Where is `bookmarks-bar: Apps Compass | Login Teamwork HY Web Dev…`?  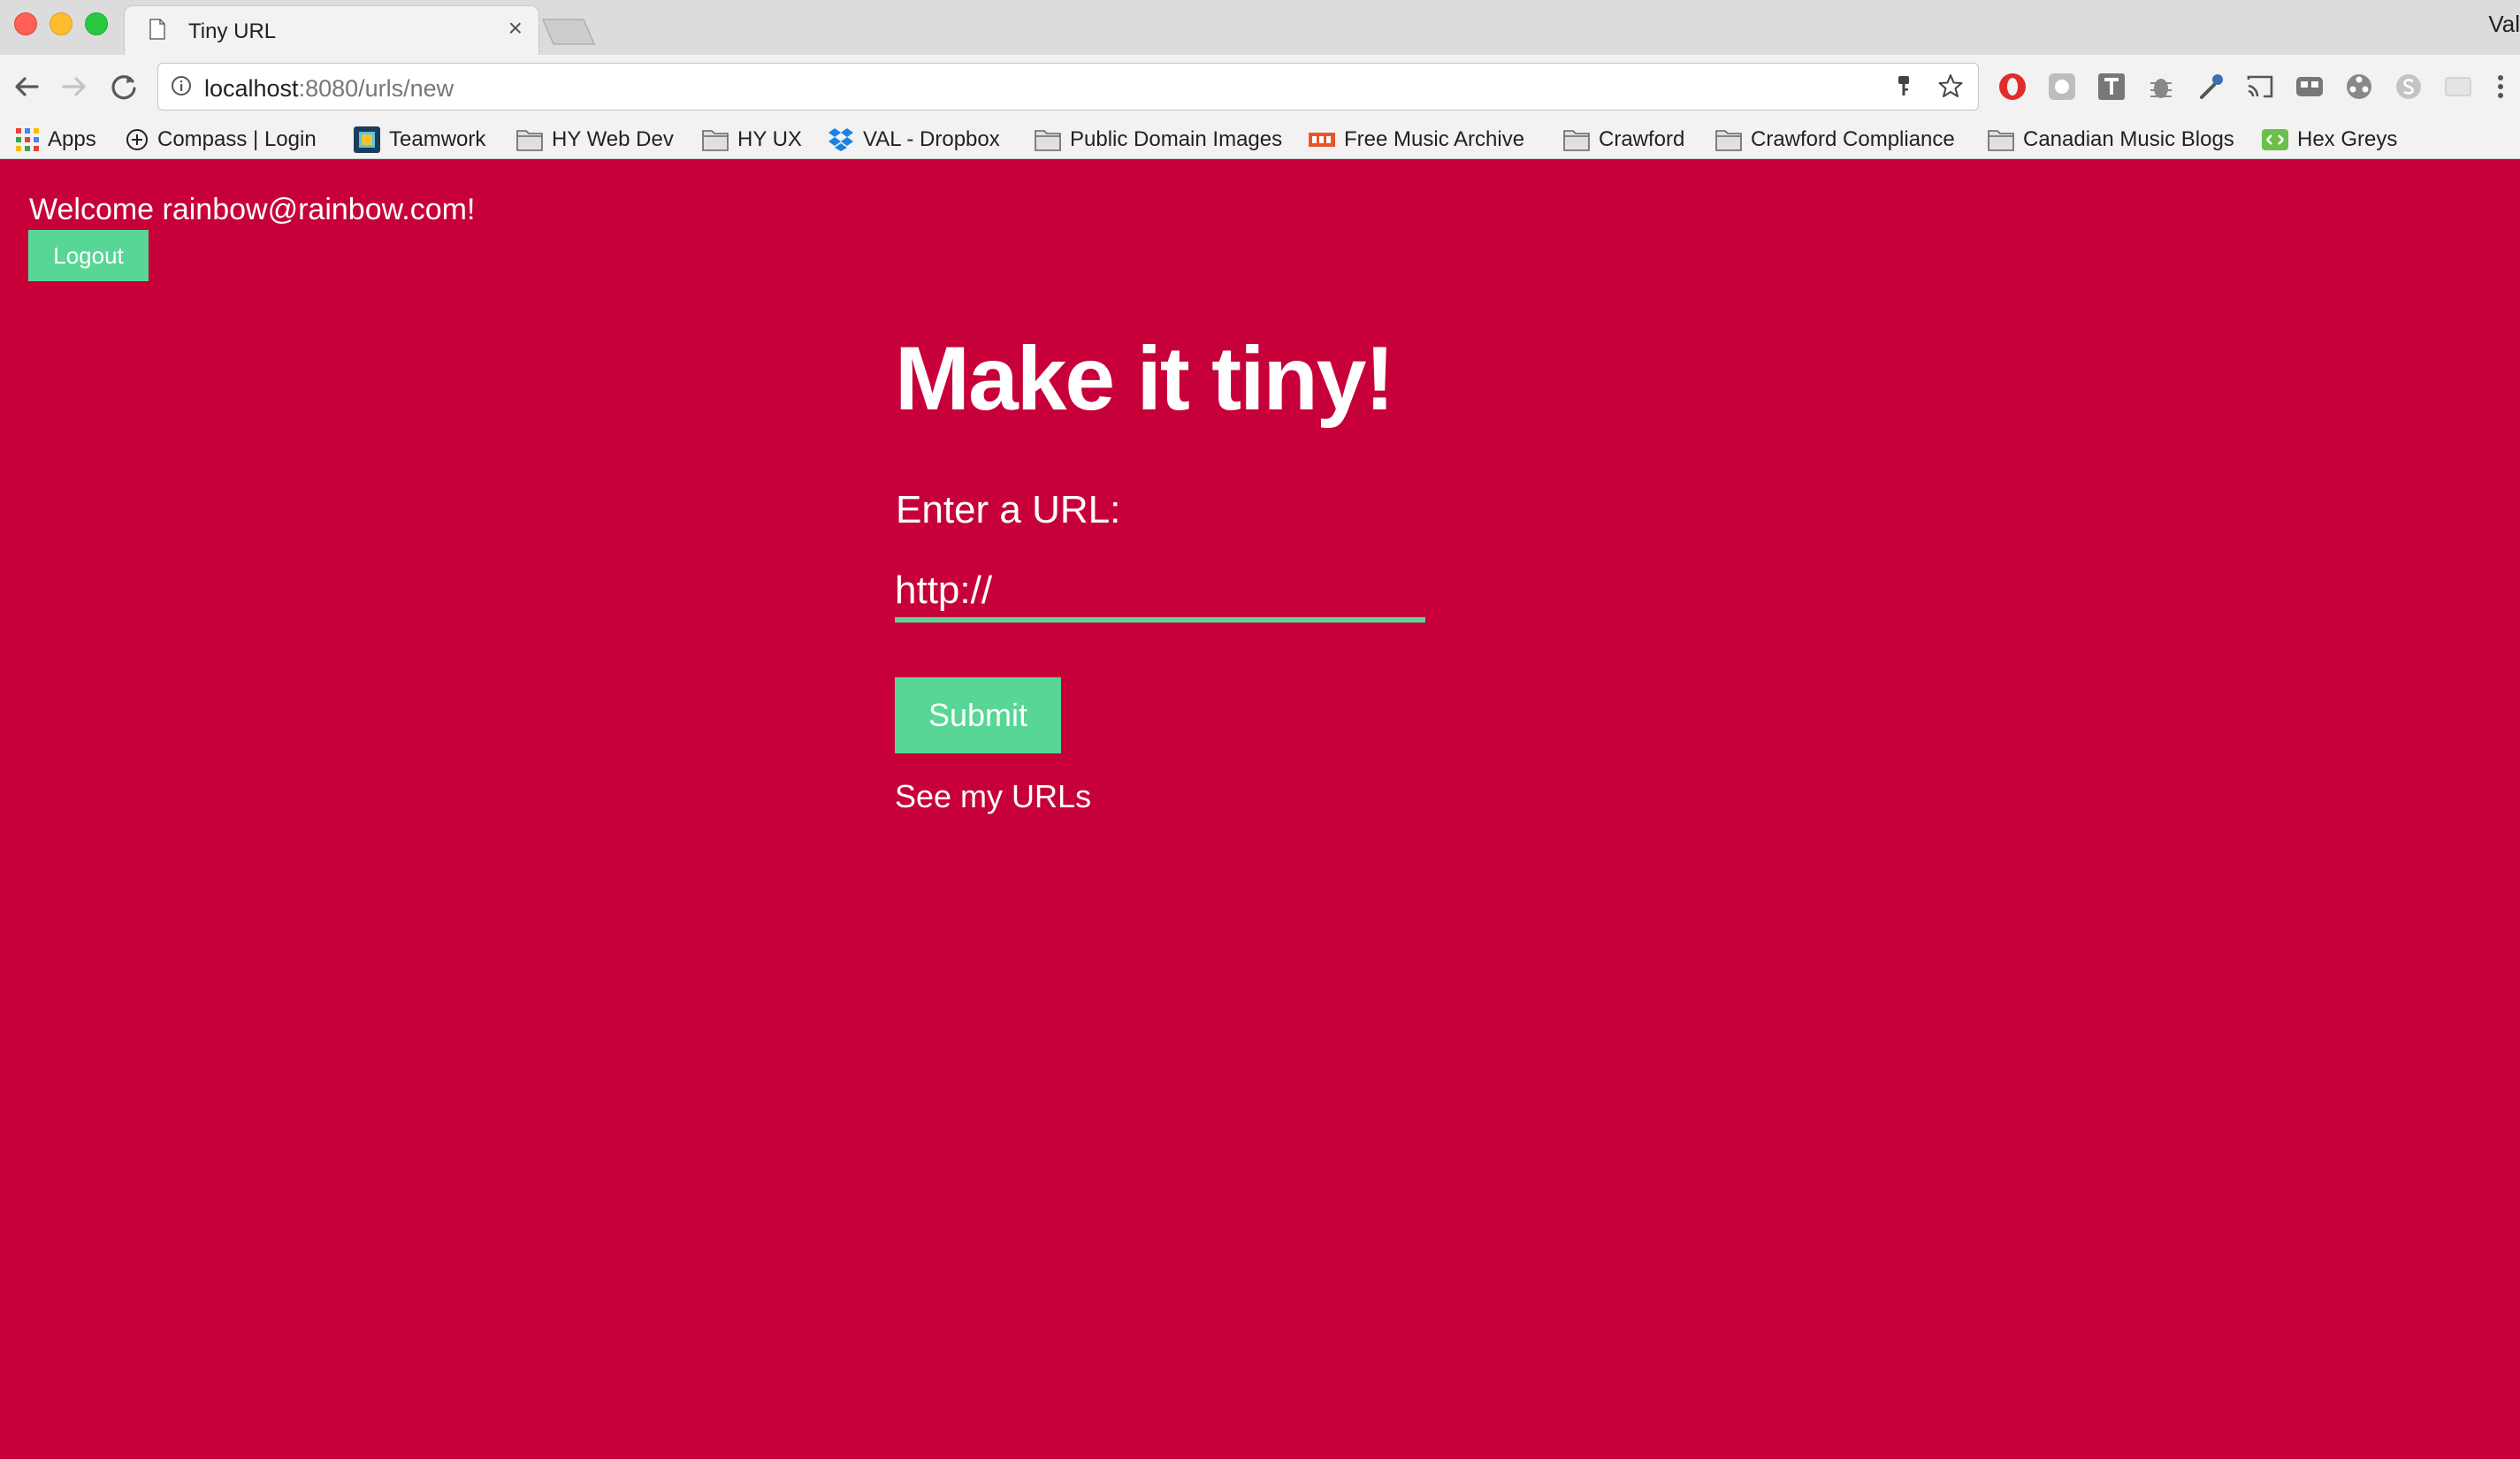 bookmarks-bar: Apps Compass | Login Teamwork HY Web Dev… is located at coordinates (1260, 139).